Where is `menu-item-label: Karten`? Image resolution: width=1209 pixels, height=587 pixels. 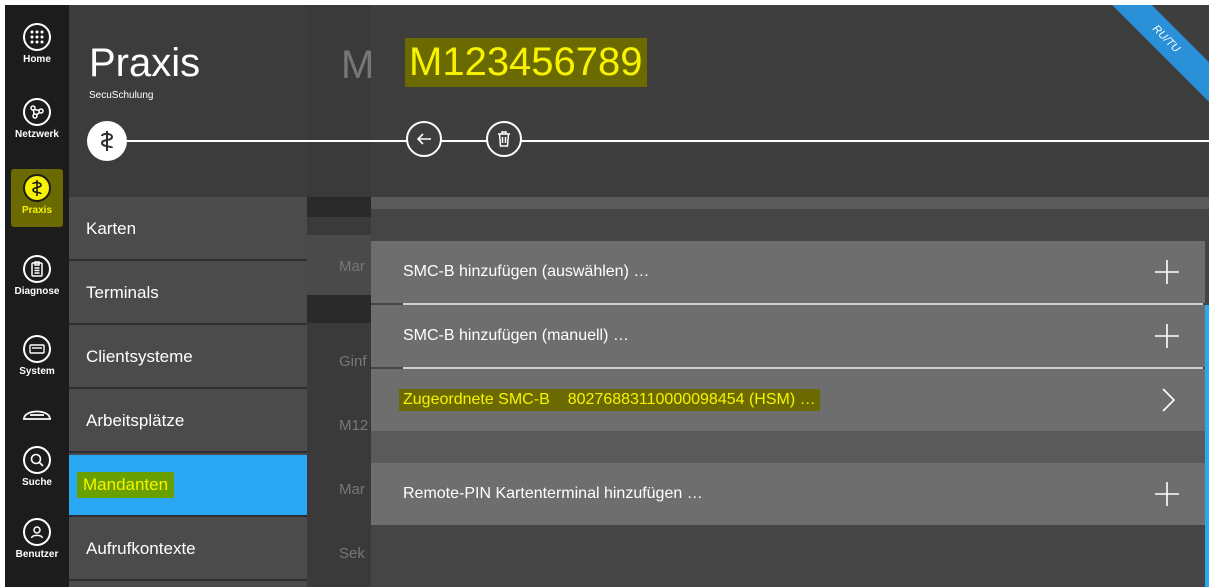
menu-item-label: Karten is located at coordinates (111, 228).